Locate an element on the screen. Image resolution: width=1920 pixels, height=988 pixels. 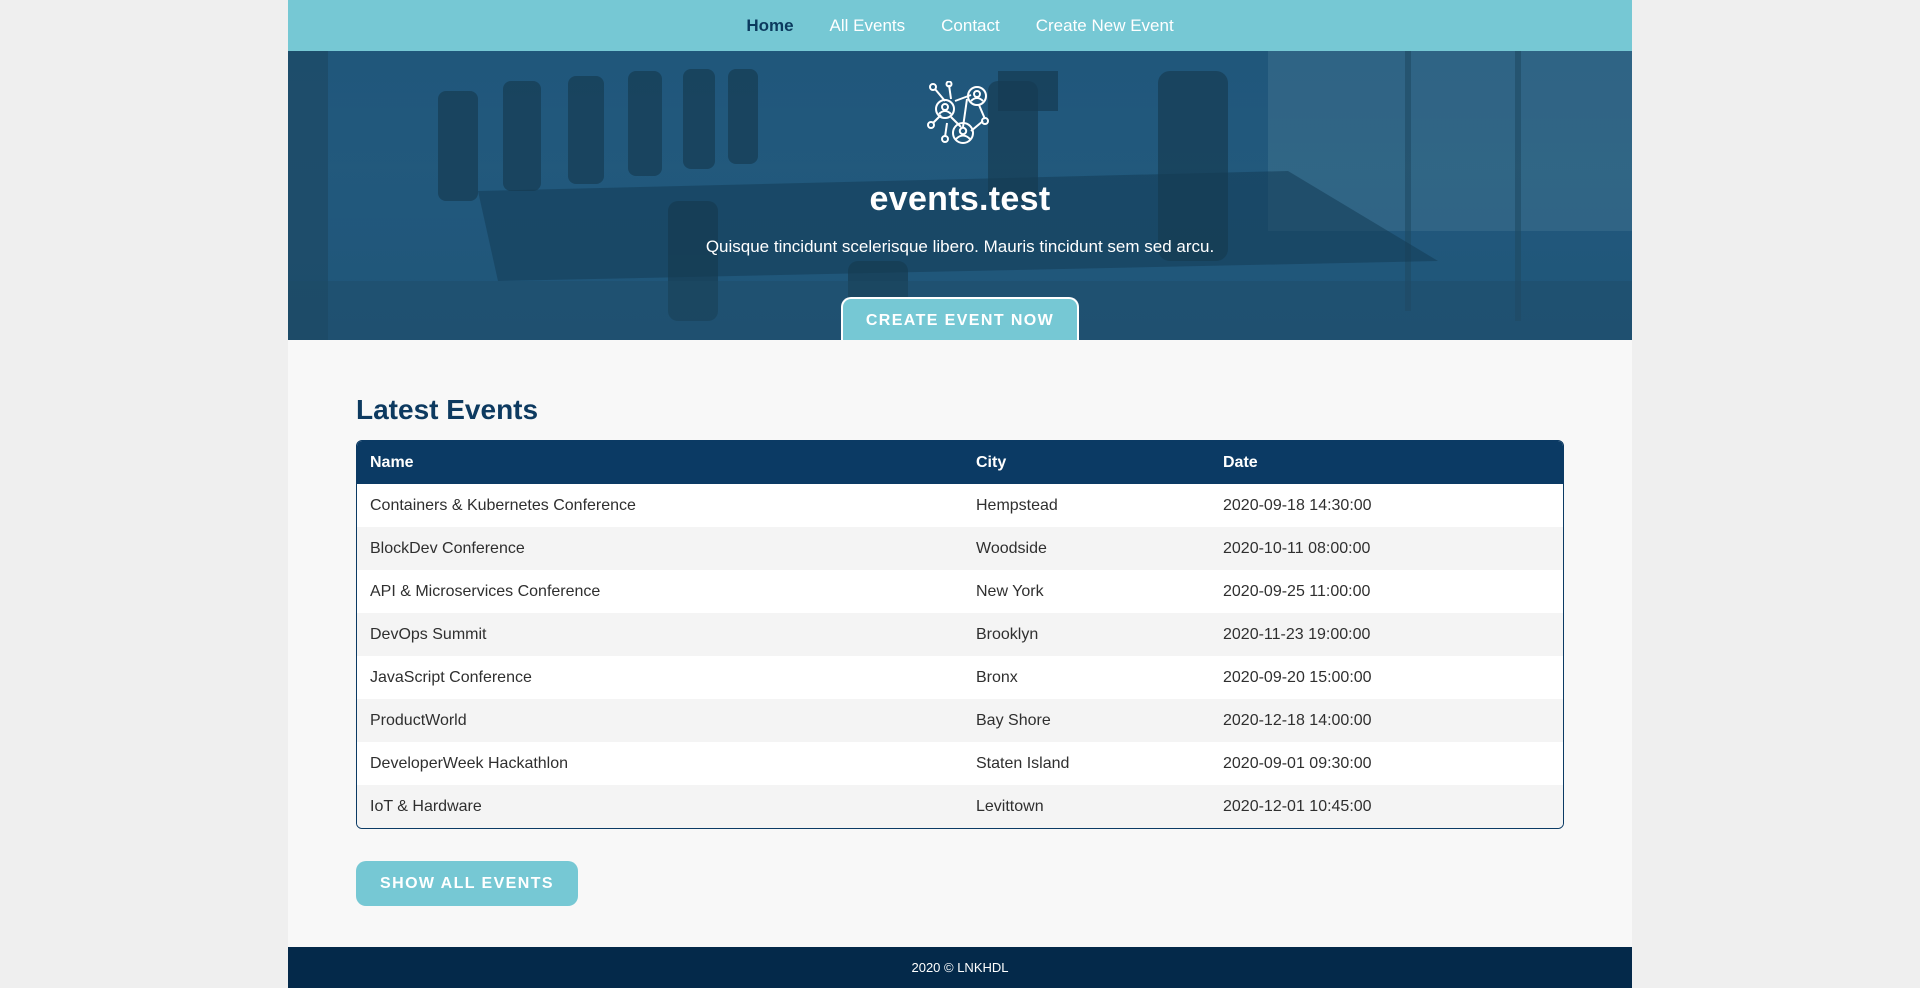
cell-city: Woodside is located at coordinates (1011, 548).